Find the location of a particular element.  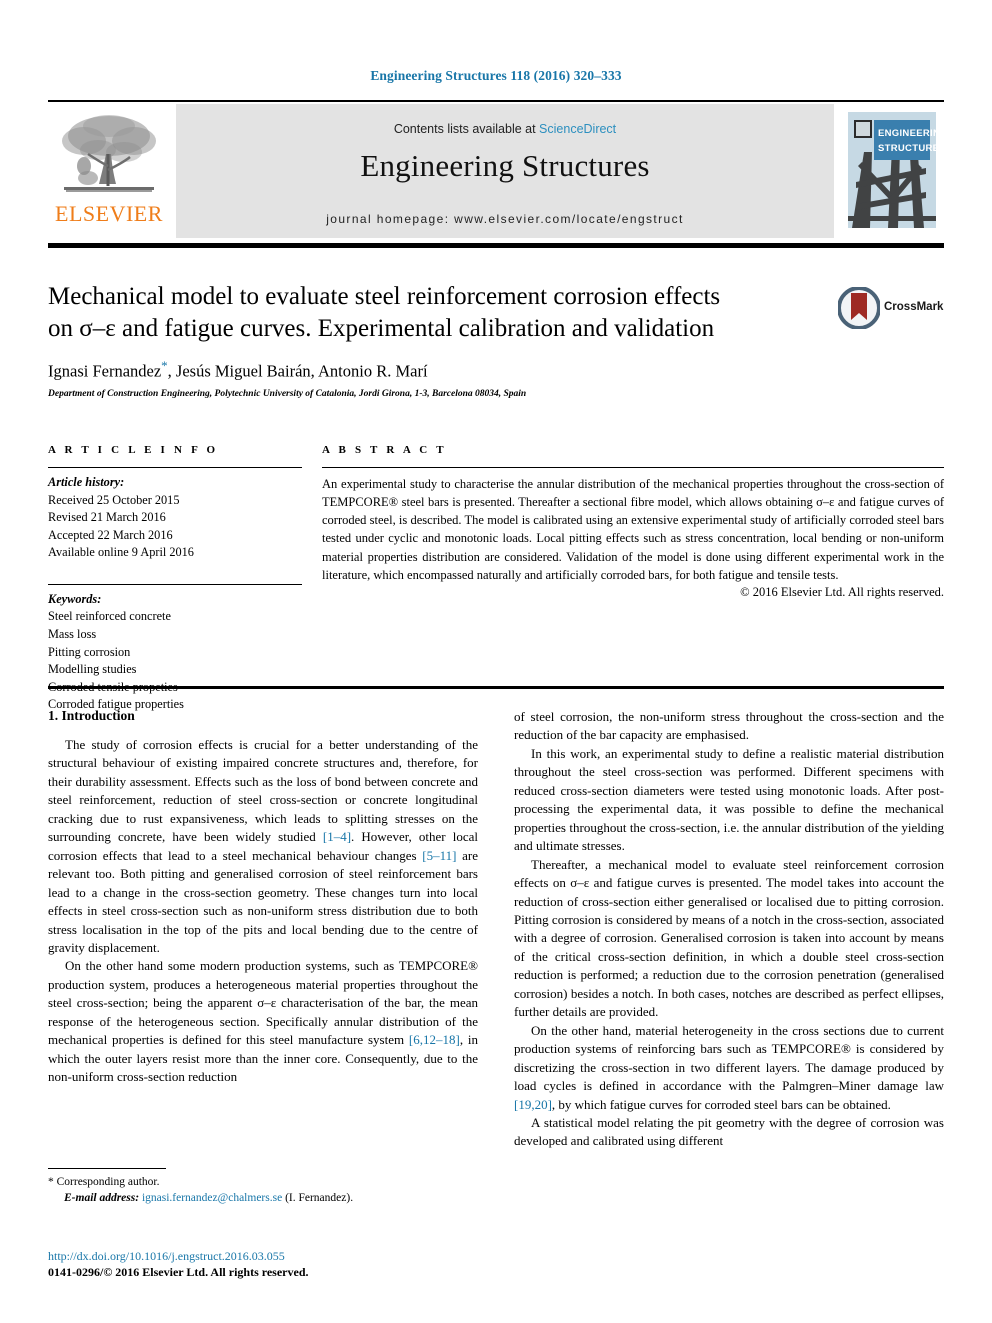

contents-prefix: Contents lists available at is located at coordinates (466, 129).